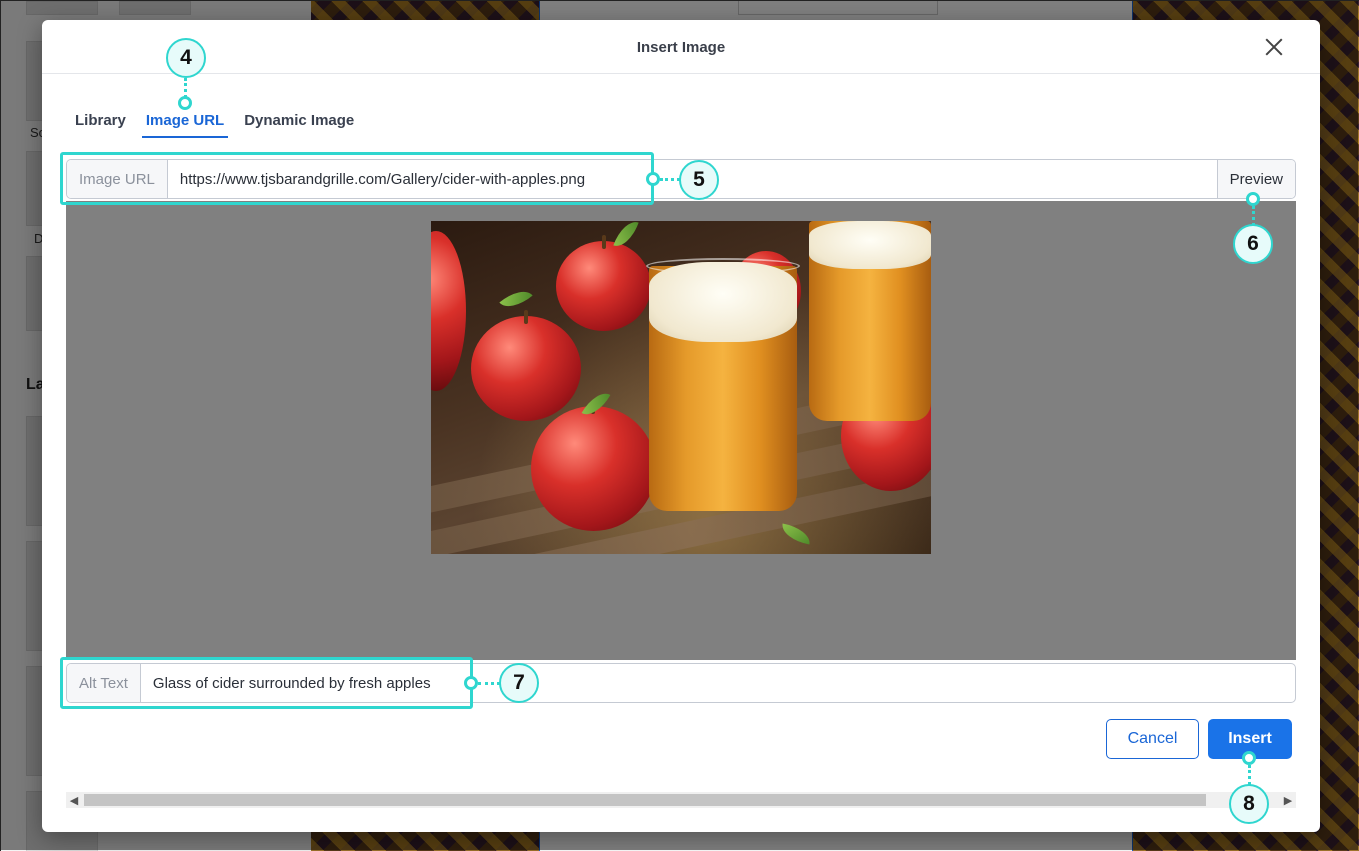 This screenshot has width=1359, height=851. I want to click on callout-badge: 4, so click(186, 58).